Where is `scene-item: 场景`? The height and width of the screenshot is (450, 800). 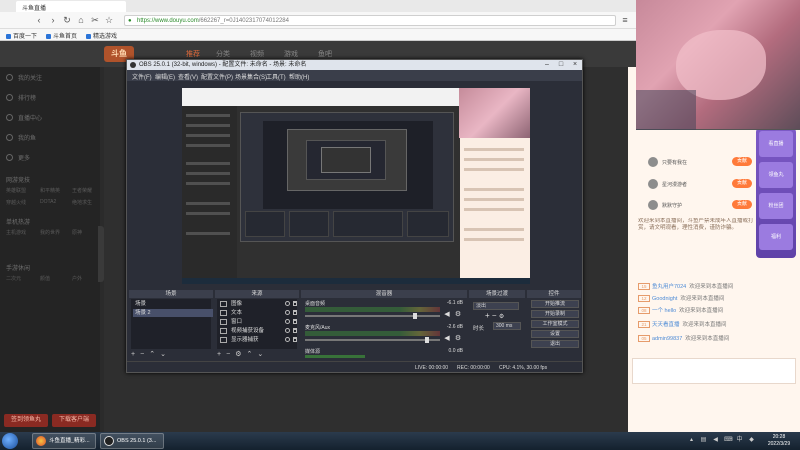 scene-item: 场景 is located at coordinates (173, 304).